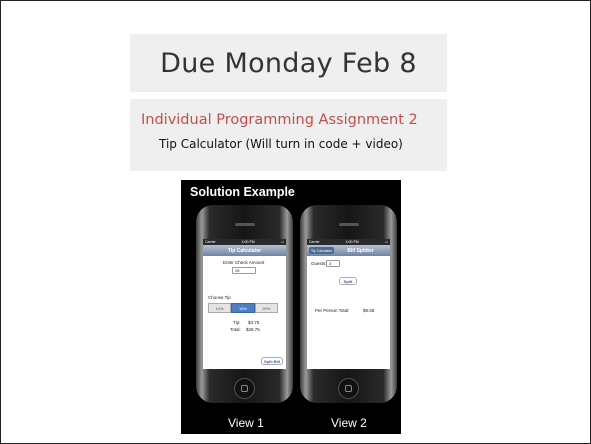 This screenshot has width=591, height=444. Describe the element at coordinates (333, 263) in the screenshot. I see `guests-input: 3` at that location.